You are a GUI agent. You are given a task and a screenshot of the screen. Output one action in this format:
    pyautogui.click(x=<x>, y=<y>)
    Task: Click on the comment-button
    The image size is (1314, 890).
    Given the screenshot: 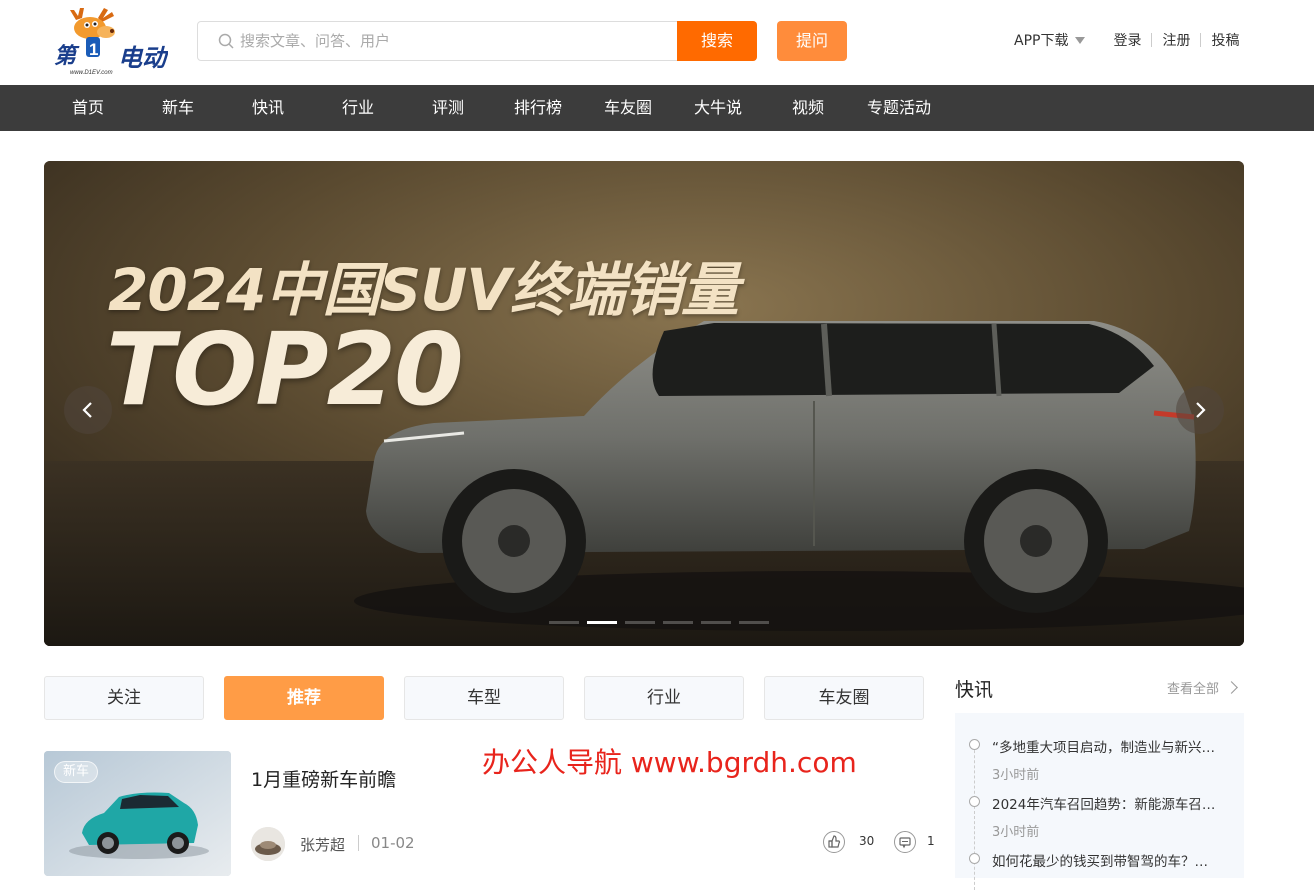 What is the action you would take?
    pyautogui.click(x=905, y=842)
    